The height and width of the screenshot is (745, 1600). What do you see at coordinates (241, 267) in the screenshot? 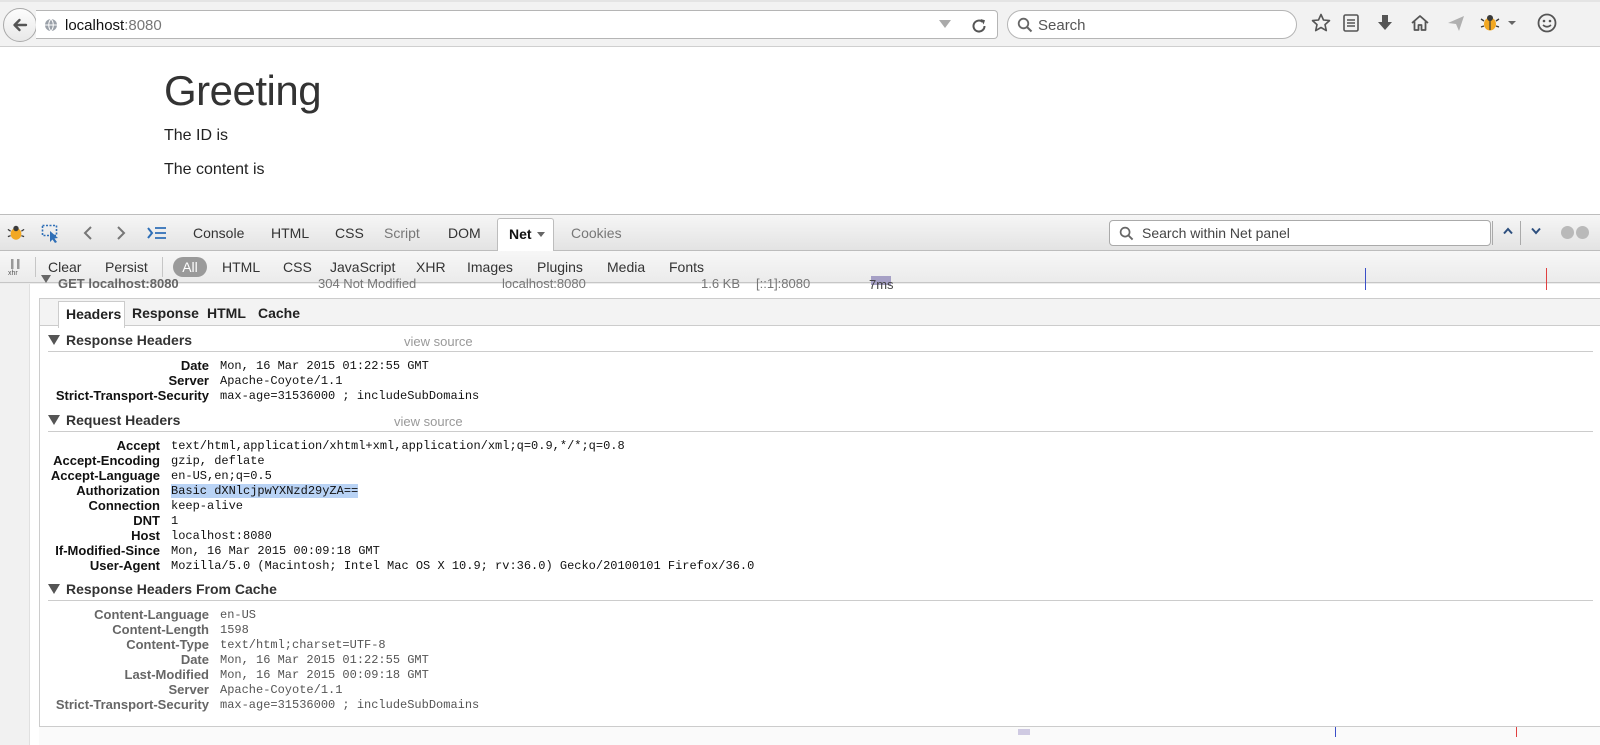
I see `filter-html-button: HTML` at bounding box center [241, 267].